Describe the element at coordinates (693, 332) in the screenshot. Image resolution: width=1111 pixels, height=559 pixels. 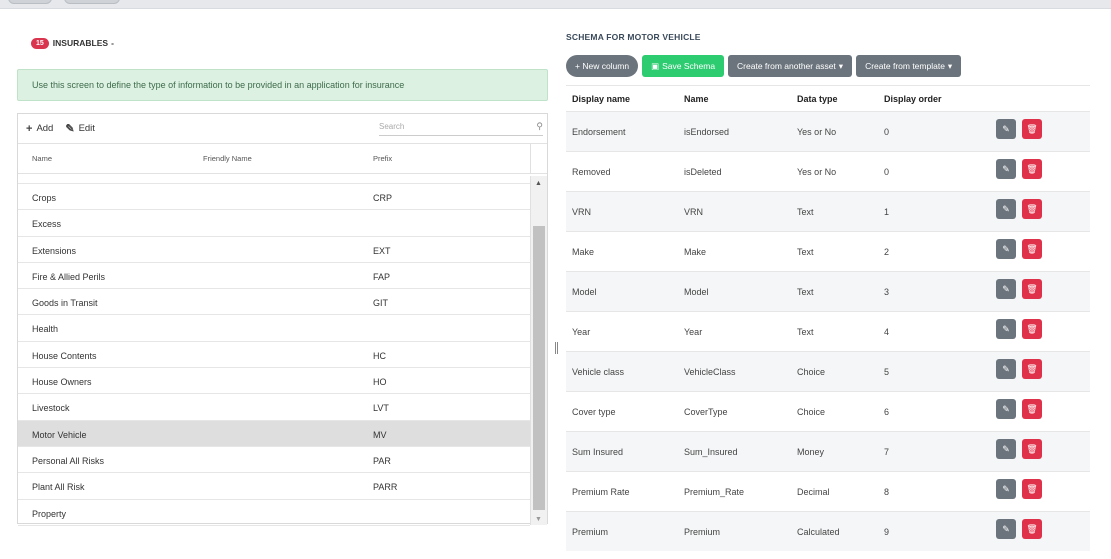
I see `row-name: Year` at that location.